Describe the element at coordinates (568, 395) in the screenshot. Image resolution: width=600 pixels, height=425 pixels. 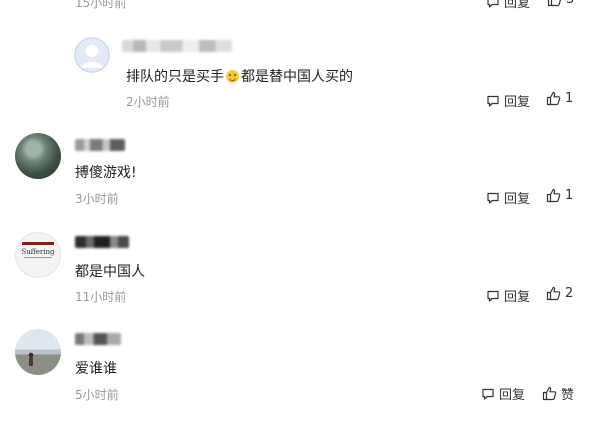
I see `like-label: 赞` at that location.